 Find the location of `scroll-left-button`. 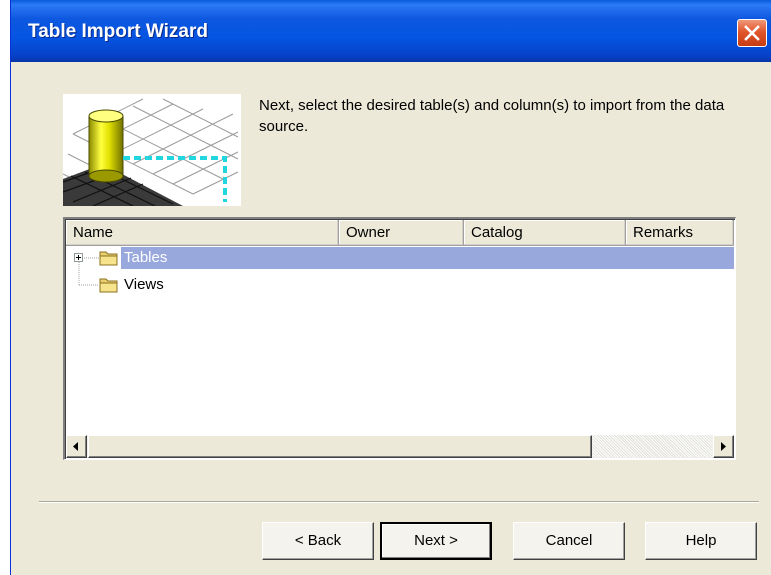

scroll-left-button is located at coordinates (76, 446).